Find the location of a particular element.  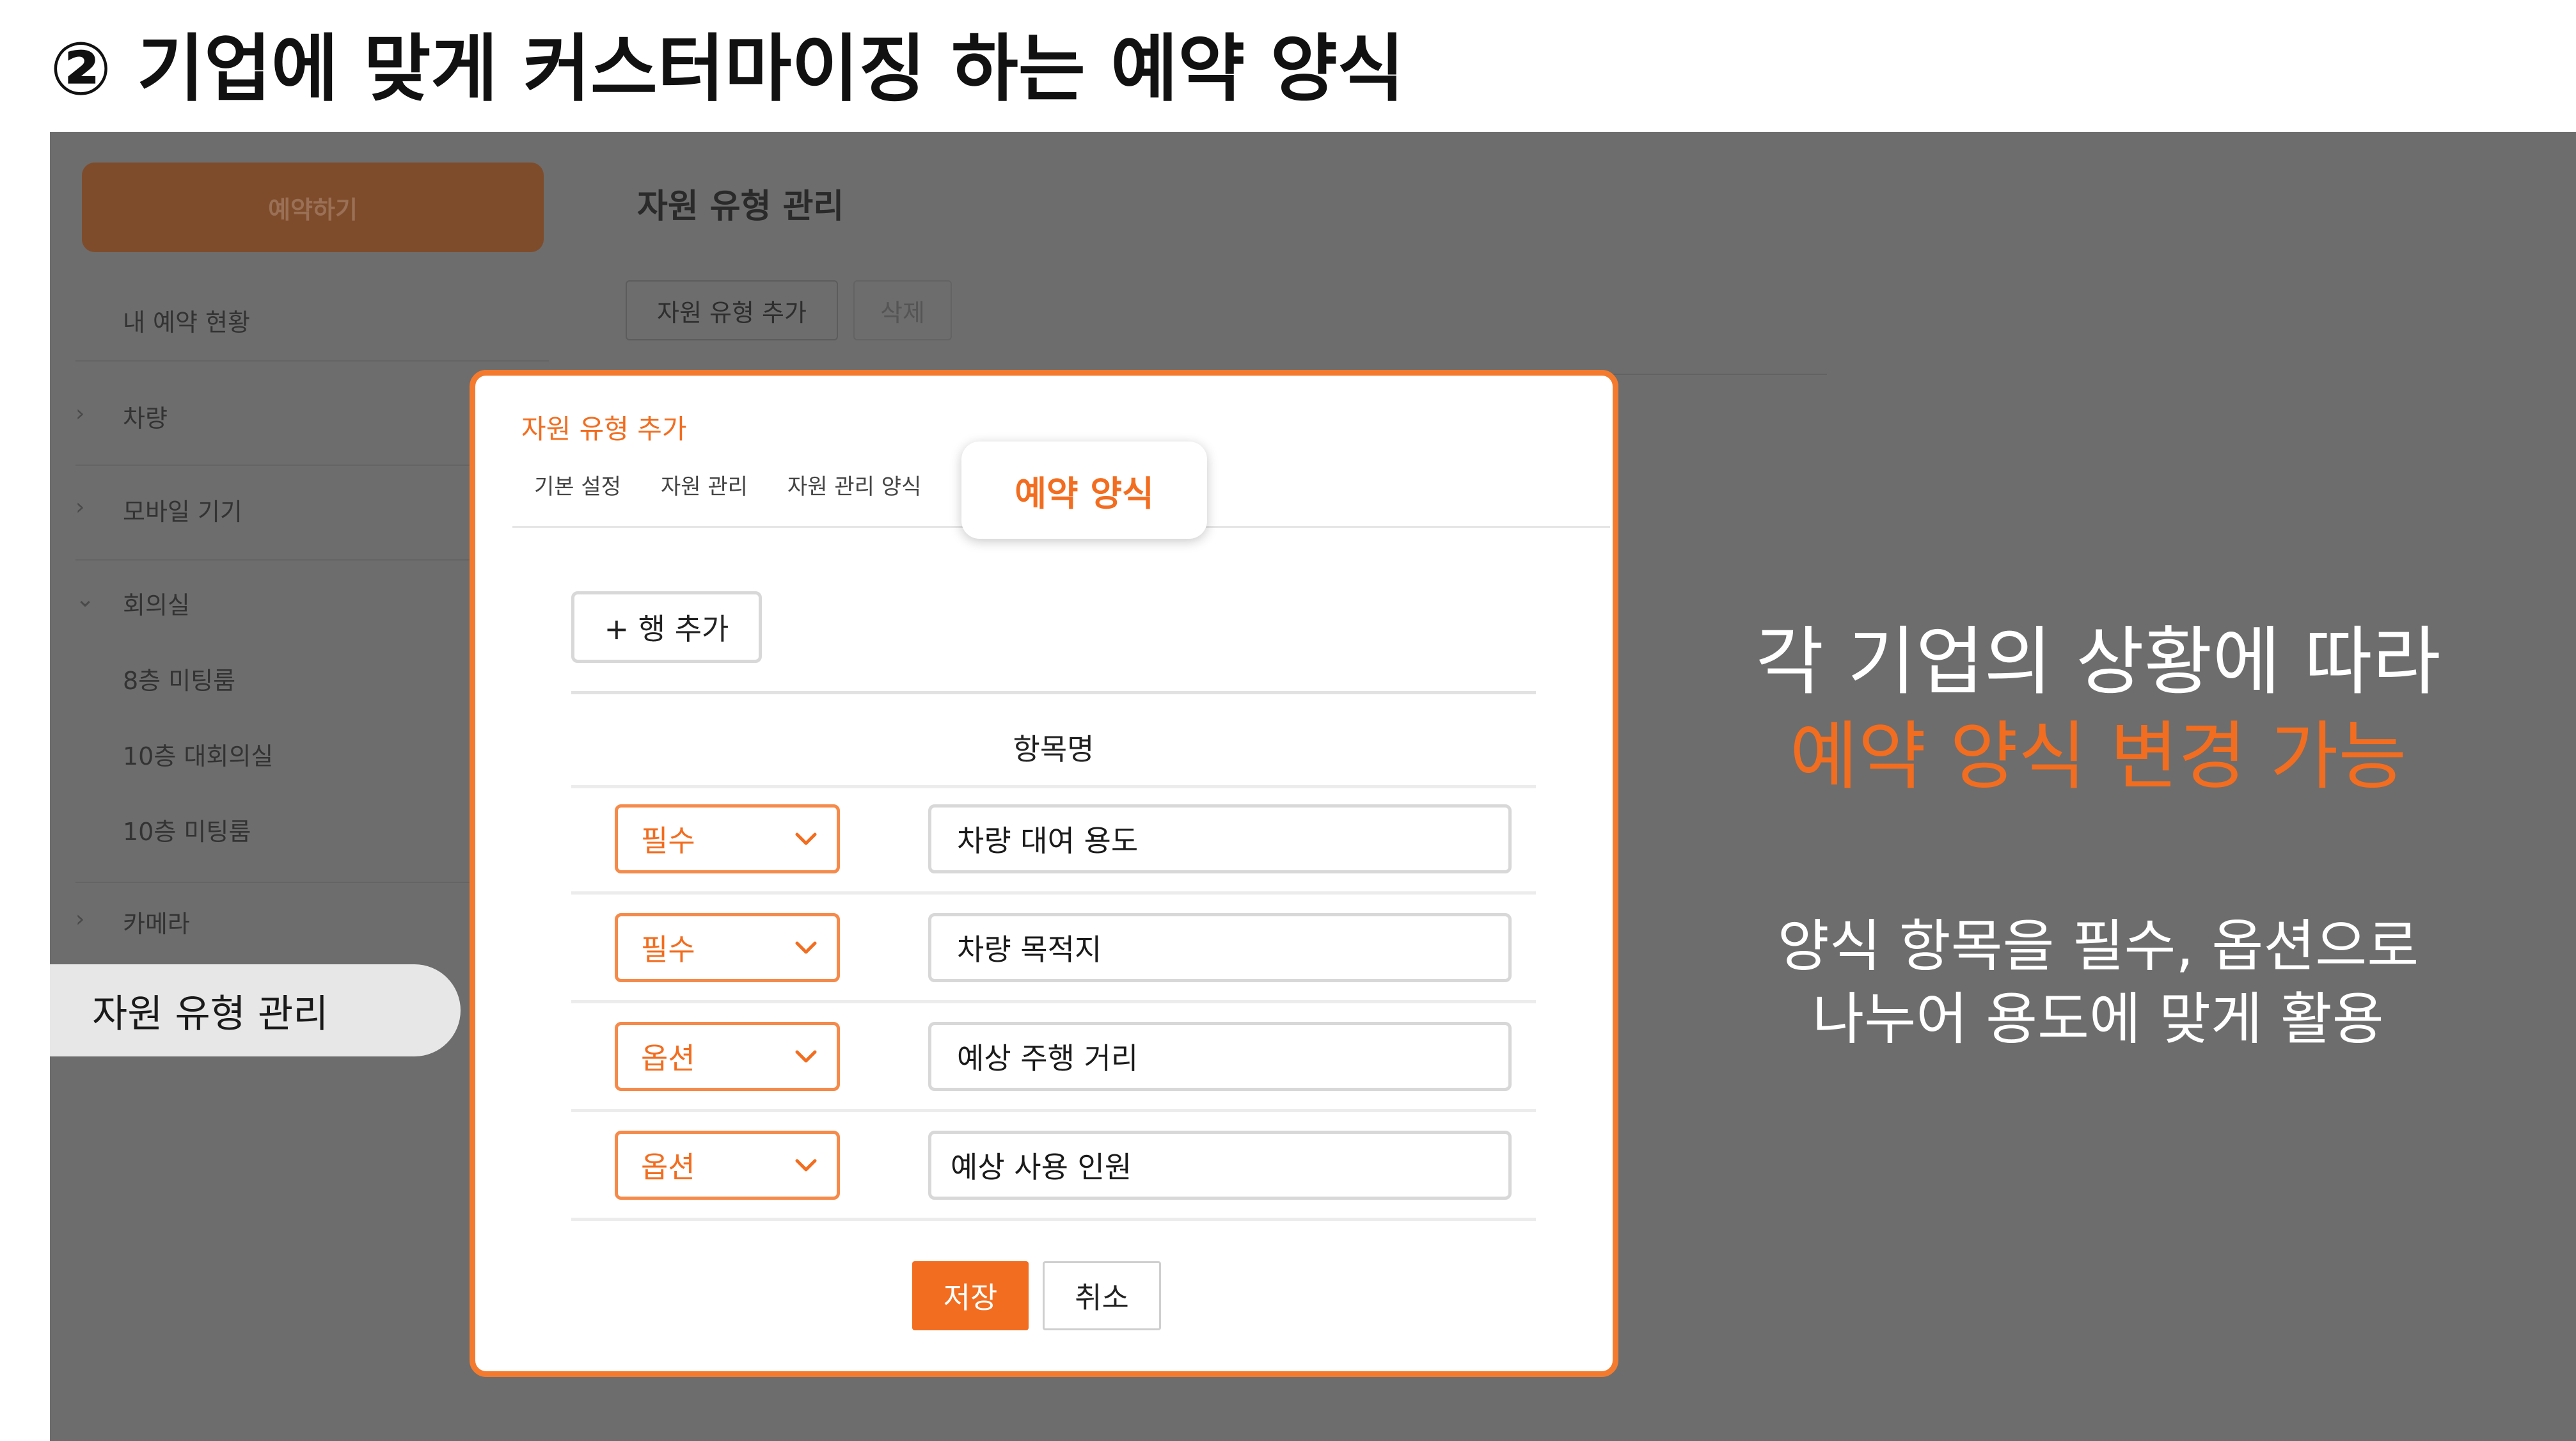

tab-basic-settings: 기본 설정 is located at coordinates (577, 484).